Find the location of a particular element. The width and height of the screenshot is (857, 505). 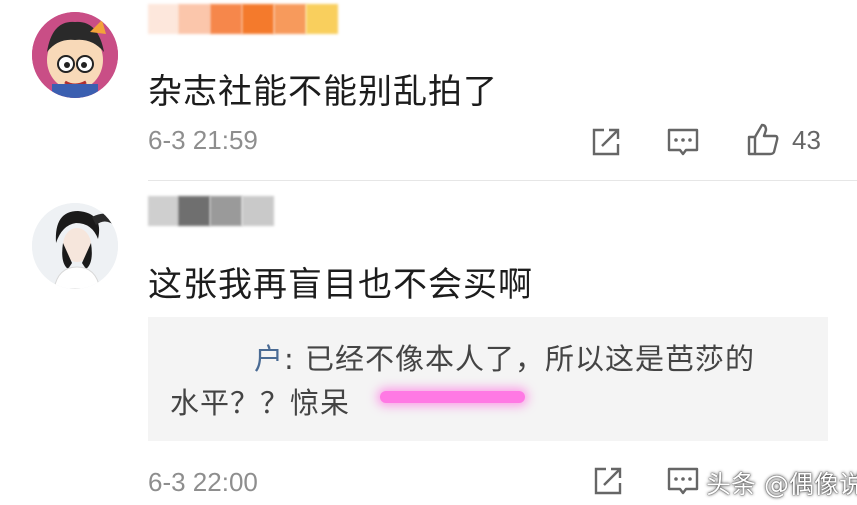

watermark-source: 头条 is located at coordinates (731, 484).